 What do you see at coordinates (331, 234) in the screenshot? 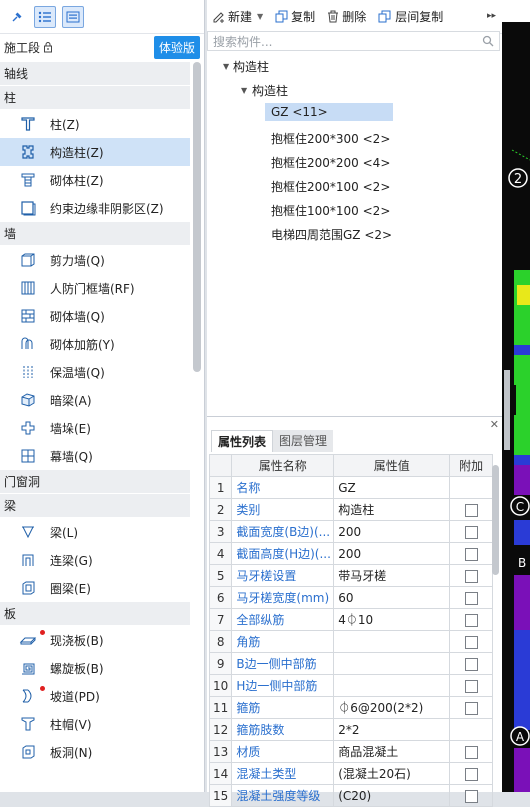
I see `component-item: 电梯四周范围GZ <2>` at bounding box center [331, 234].